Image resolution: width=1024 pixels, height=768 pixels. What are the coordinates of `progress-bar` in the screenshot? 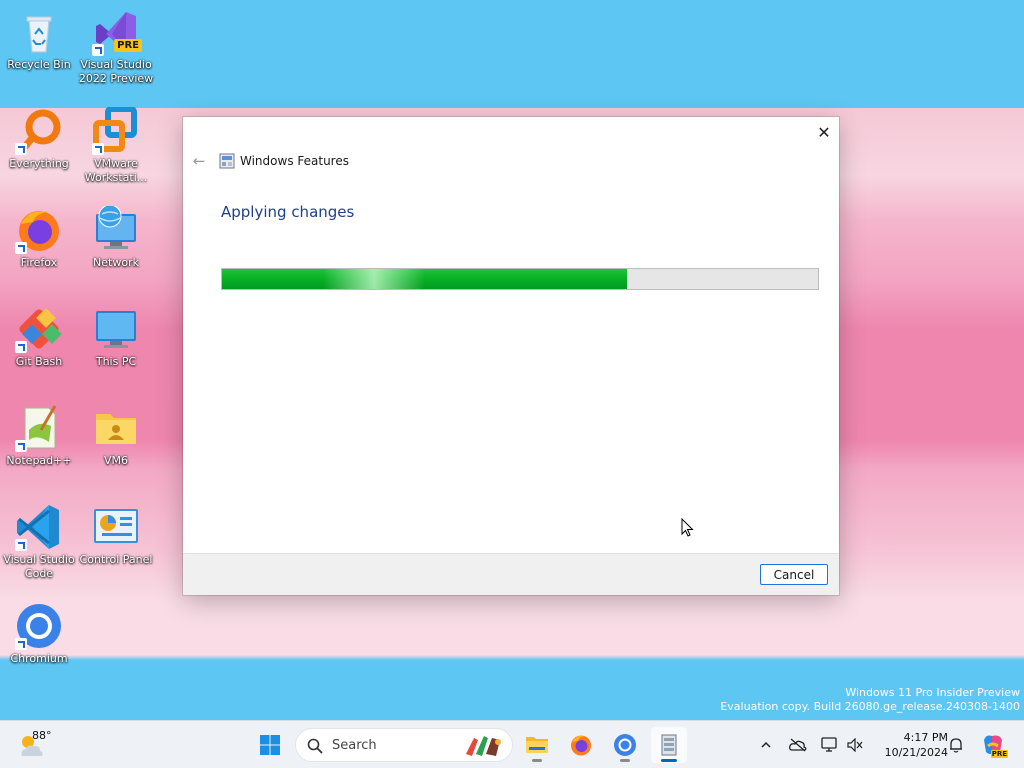 It's located at (520, 279).